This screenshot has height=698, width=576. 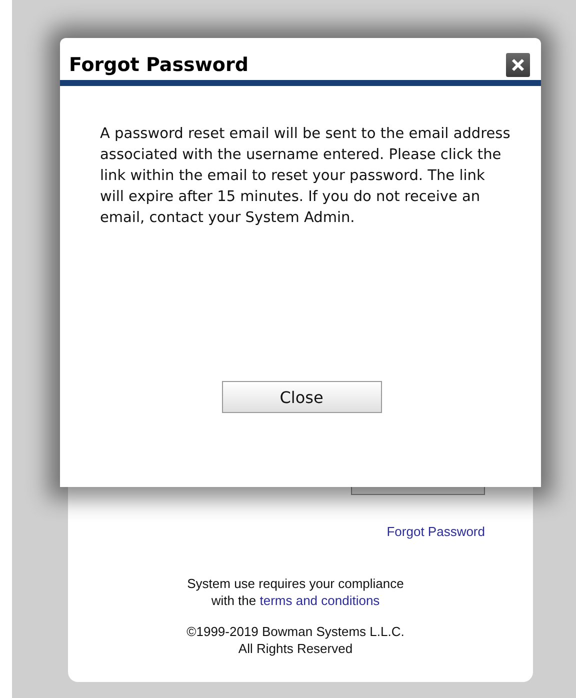 What do you see at coordinates (295, 592) in the screenshot?
I see `compliance-text: System use requires your compliance with the terms and conditions` at bounding box center [295, 592].